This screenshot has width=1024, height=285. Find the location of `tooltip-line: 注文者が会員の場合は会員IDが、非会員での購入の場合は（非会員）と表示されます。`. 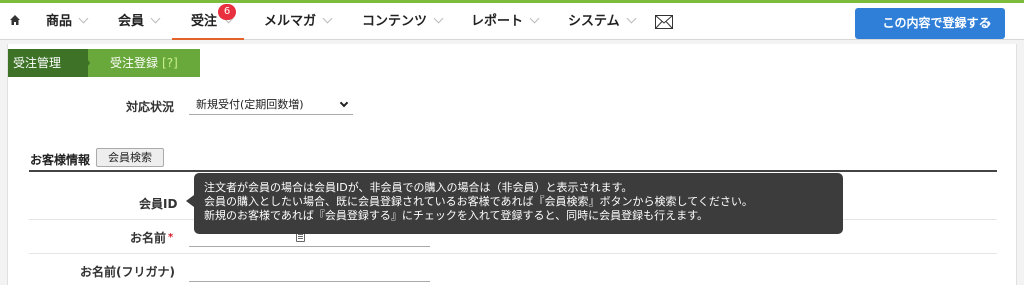

tooltip-line: 注文者が会員の場合は会員IDが、非会員での購入の場合は（非会員）と表示されます。 is located at coordinates (418, 187).